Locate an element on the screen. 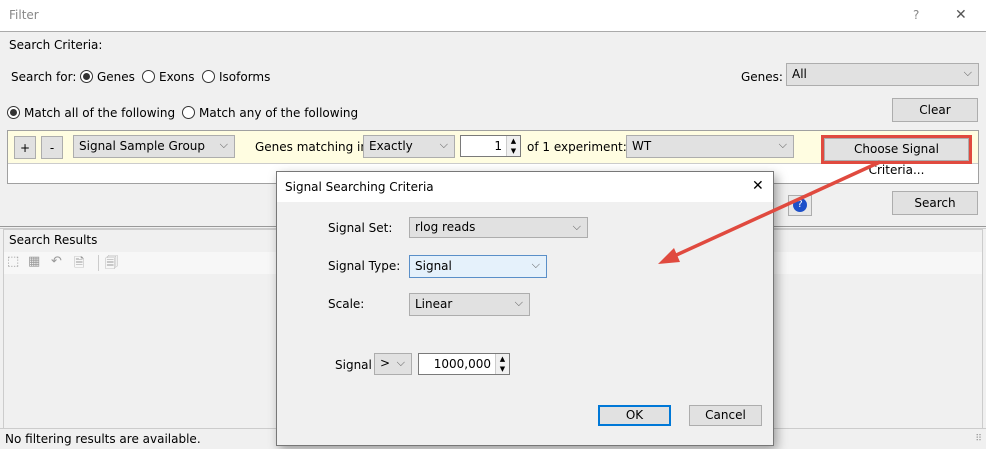 The height and width of the screenshot is (449, 986). experiment-select: WT ⌵ is located at coordinates (710, 146).